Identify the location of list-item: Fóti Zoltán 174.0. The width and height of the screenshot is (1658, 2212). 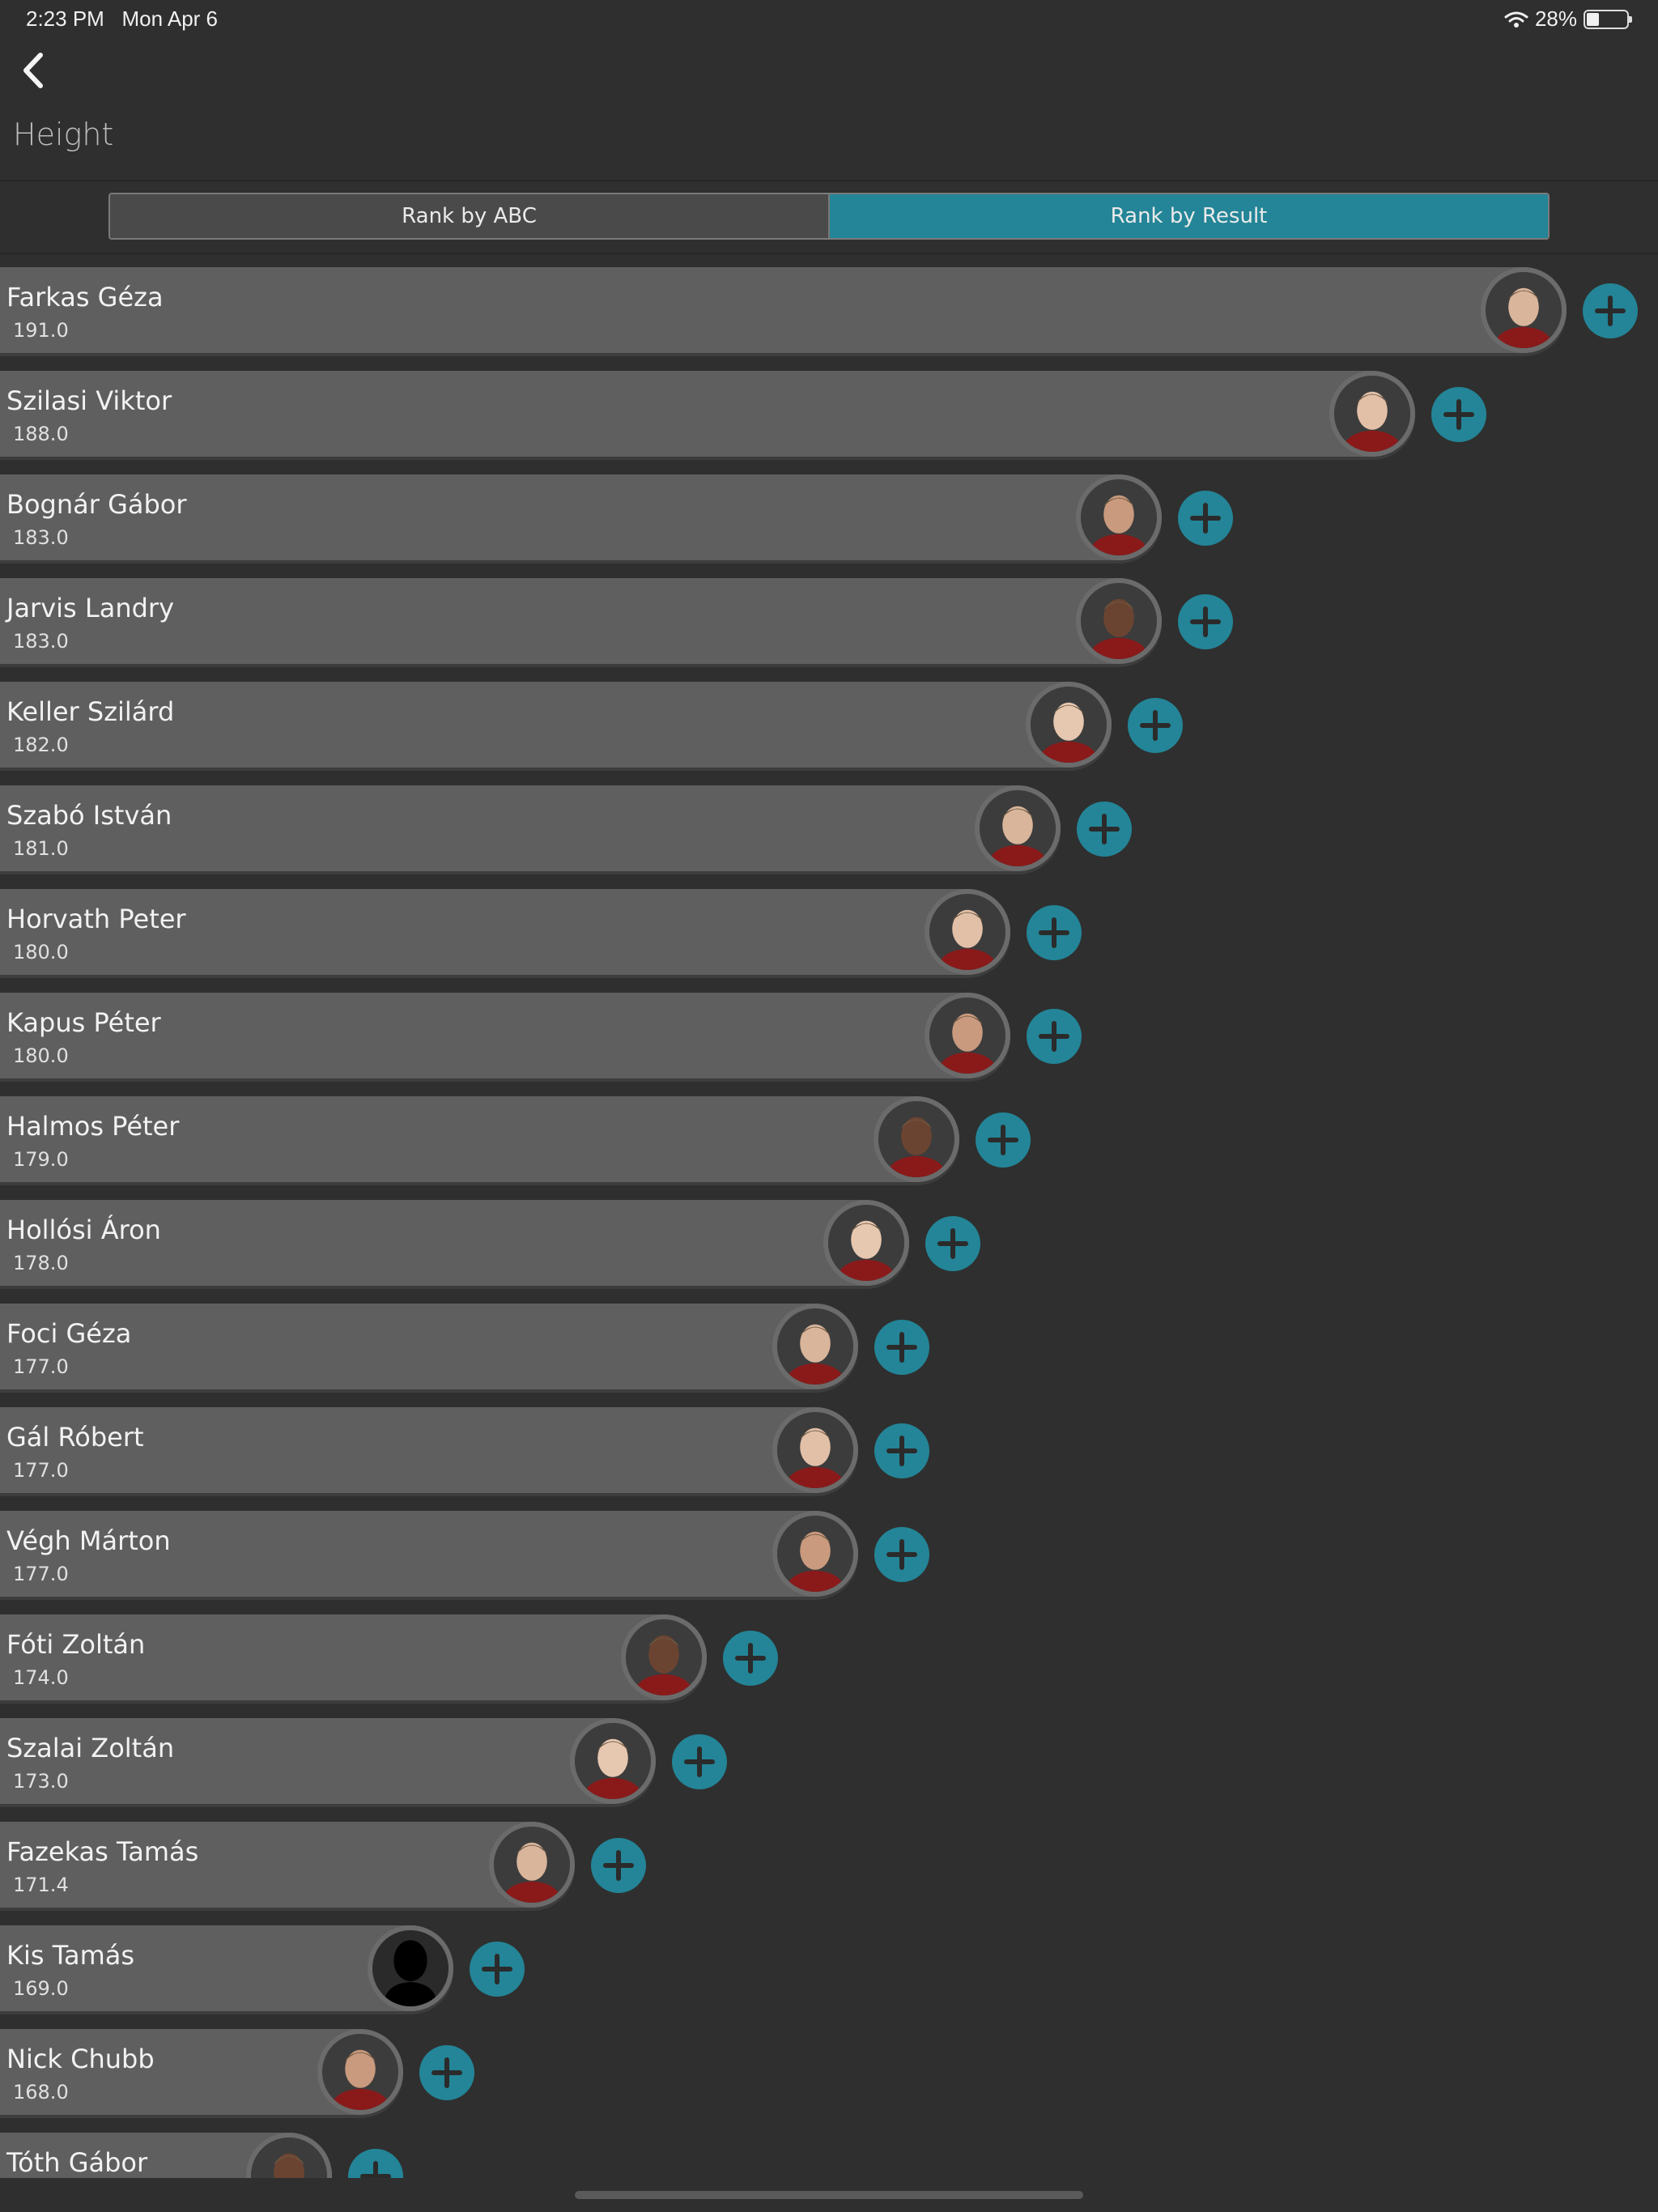
(829, 1658).